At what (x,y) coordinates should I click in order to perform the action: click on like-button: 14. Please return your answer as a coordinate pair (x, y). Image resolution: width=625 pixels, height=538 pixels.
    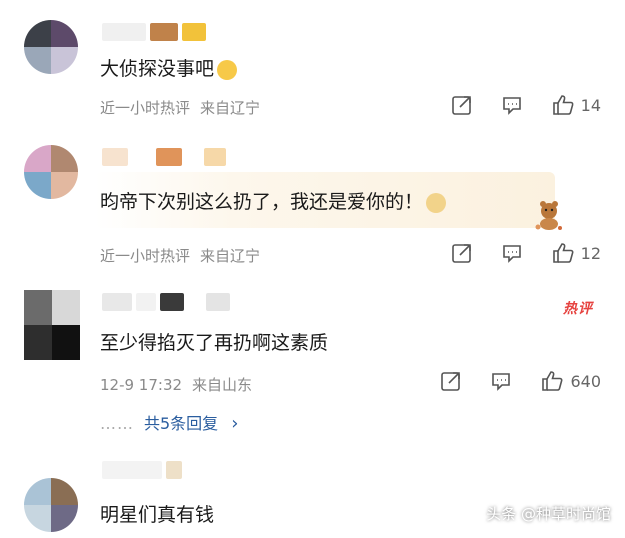
    Looking at the image, I should click on (576, 105).